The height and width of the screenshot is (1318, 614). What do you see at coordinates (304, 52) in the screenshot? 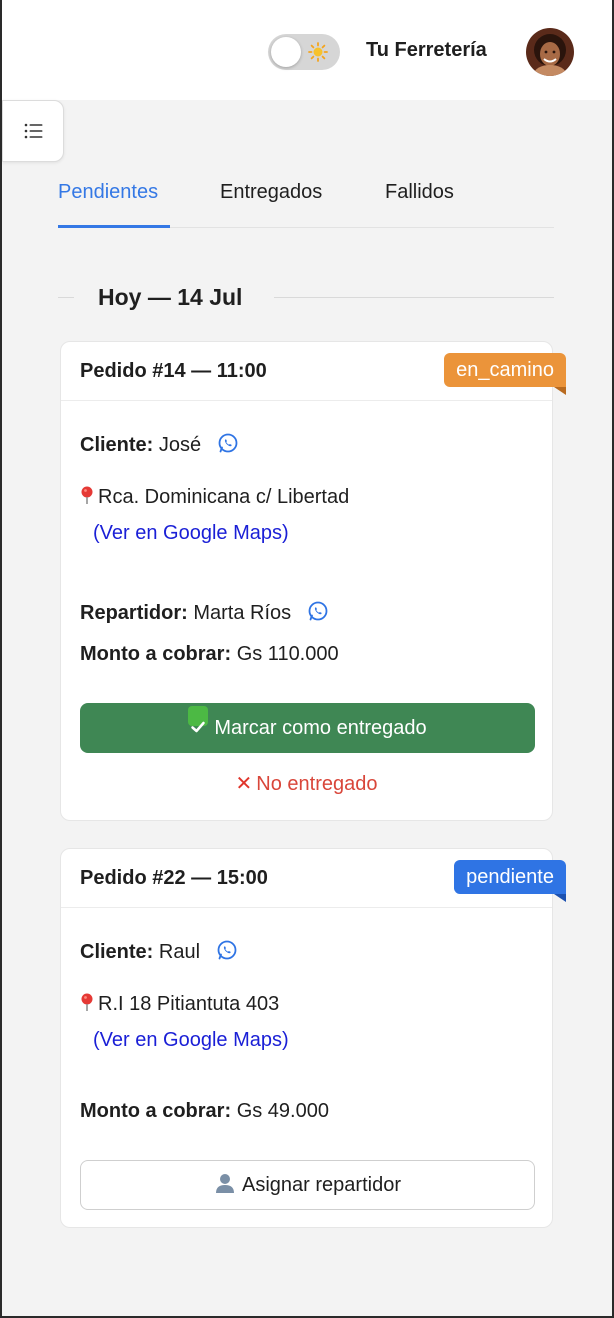
I see `theme-toggle` at bounding box center [304, 52].